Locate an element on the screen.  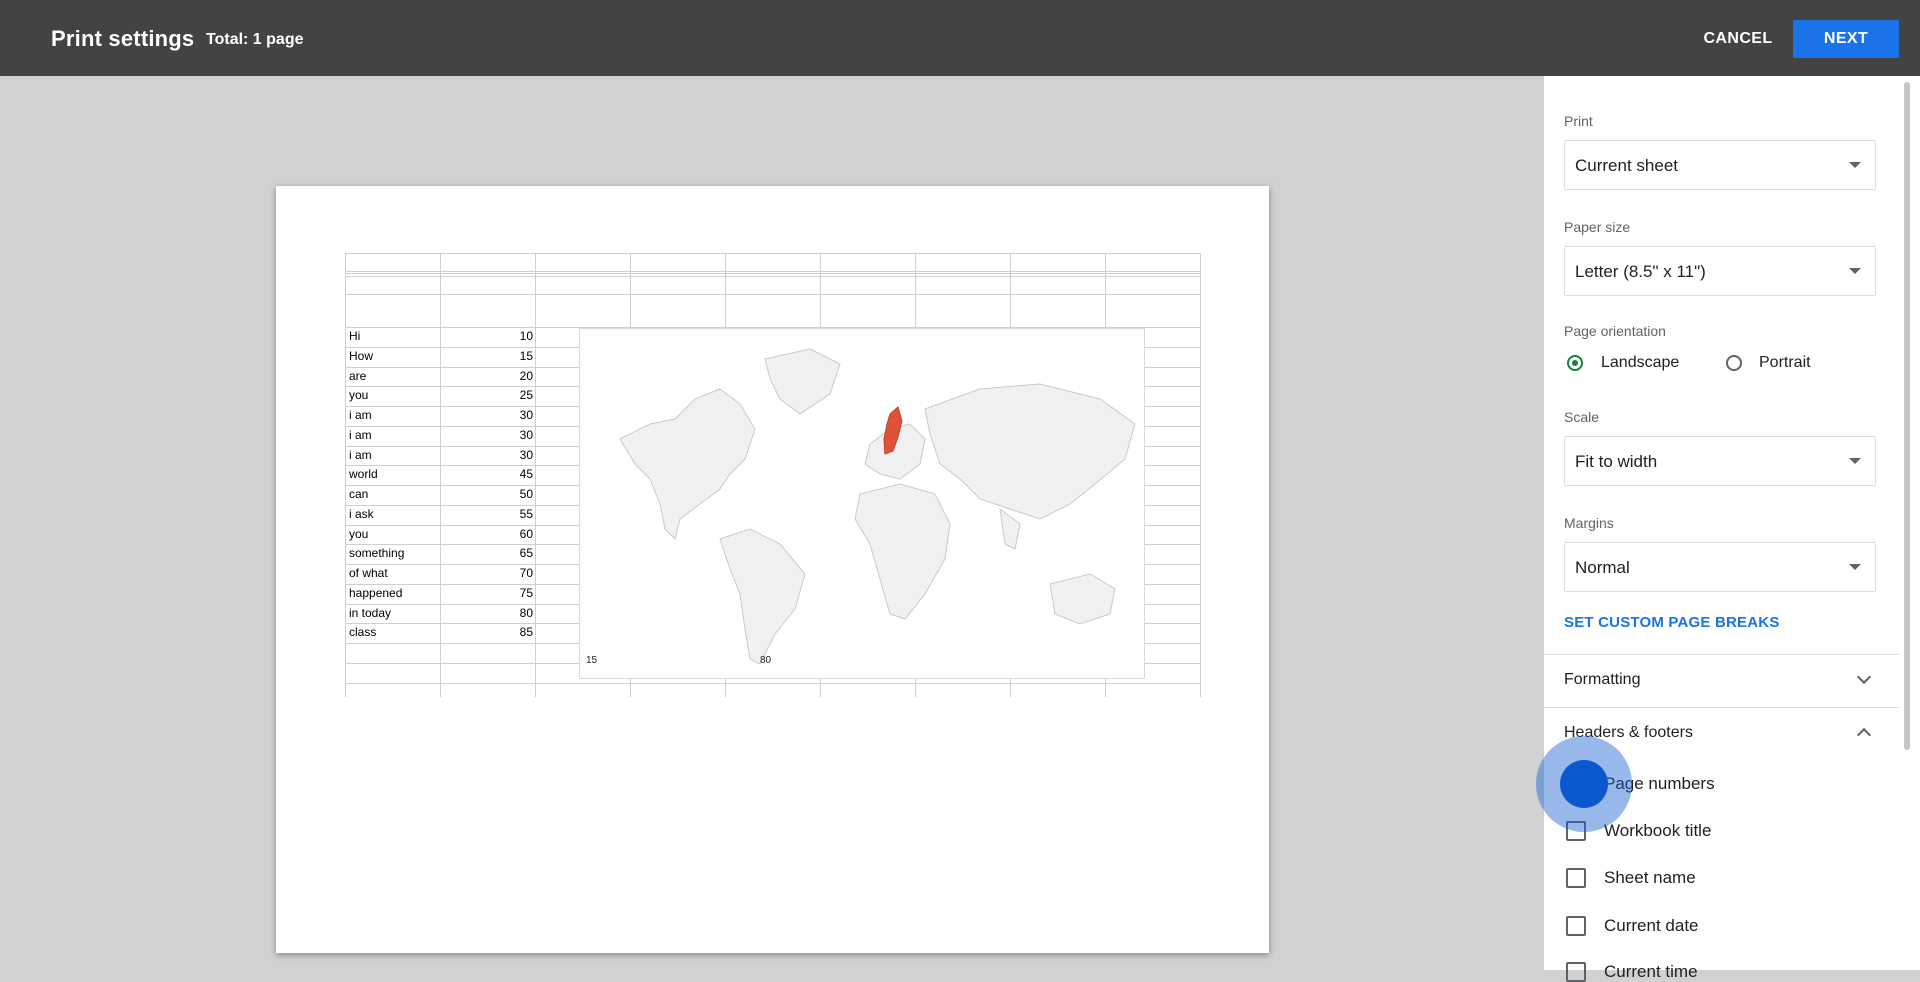
portrait-radio is located at coordinates (1734, 363).